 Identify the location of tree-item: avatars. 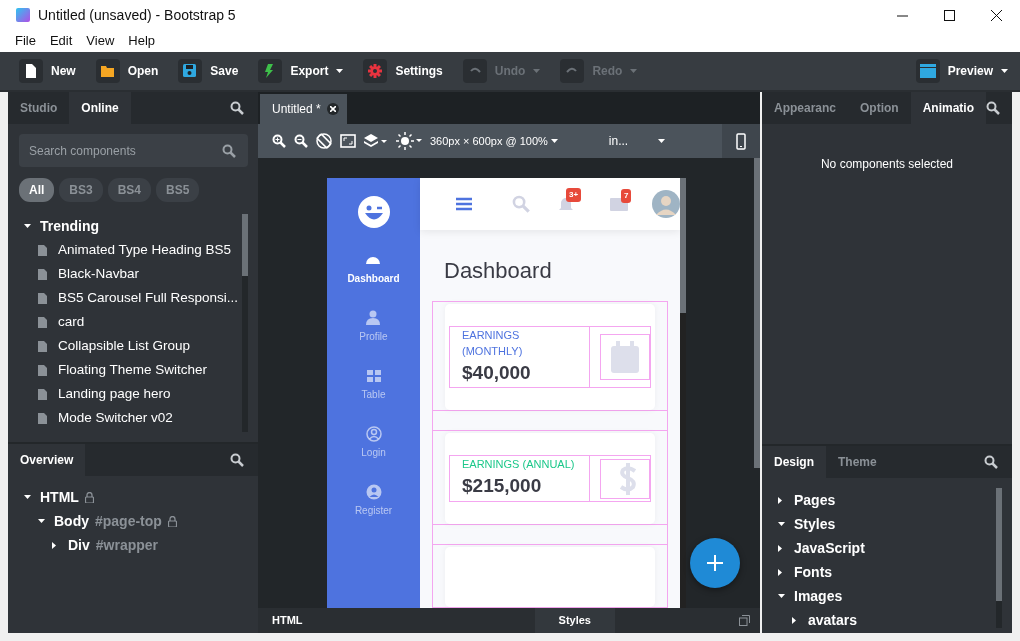
(833, 620).